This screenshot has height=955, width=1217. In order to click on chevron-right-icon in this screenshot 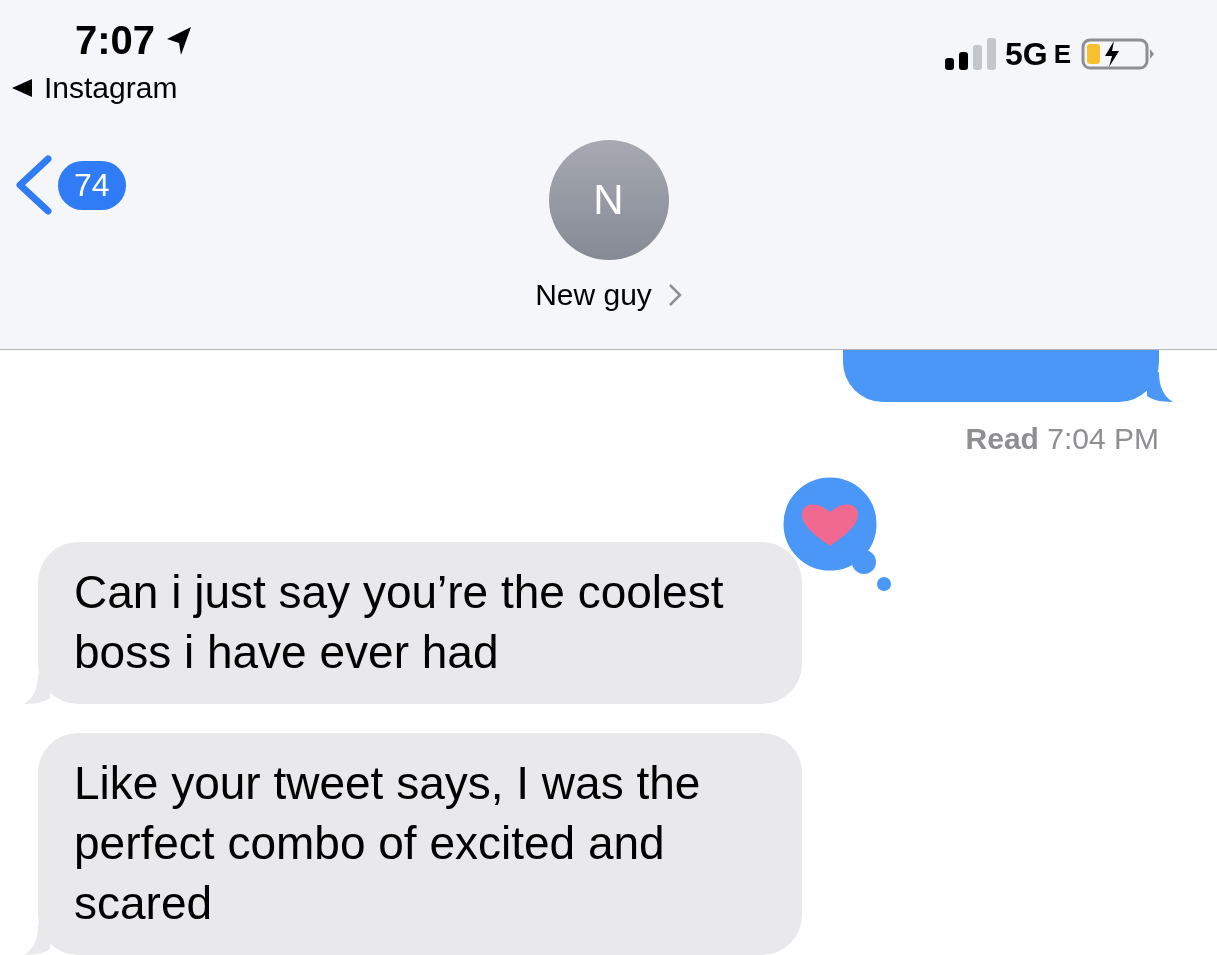, I will do `click(674, 295)`.